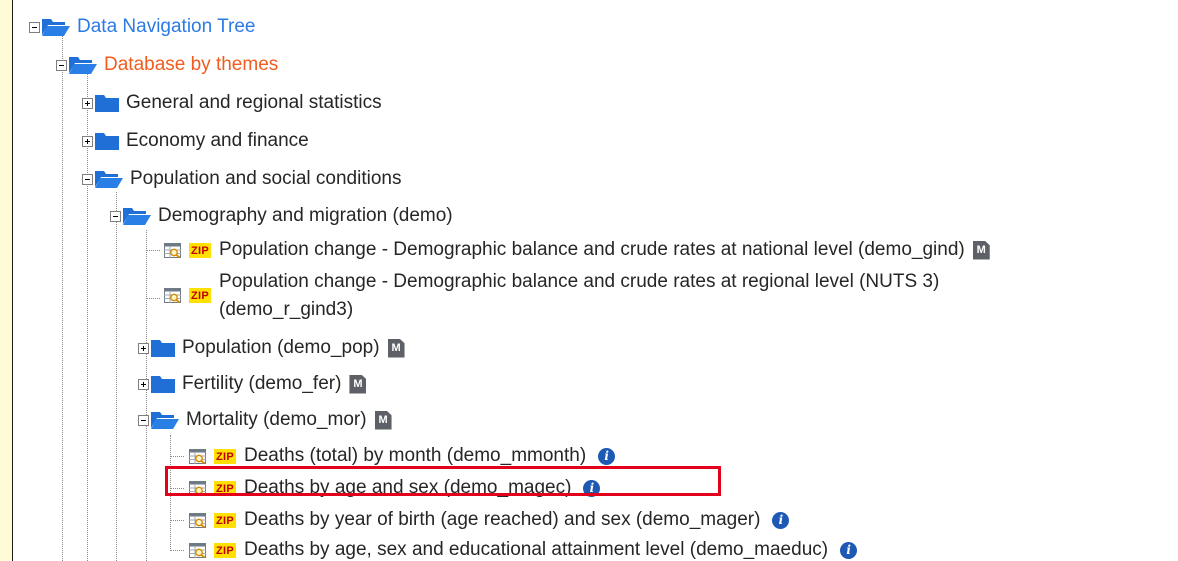 Image resolution: width=1178 pixels, height=561 pixels. Describe the element at coordinates (579, 310) in the screenshot. I see `dataset-label-continued: (demo_r_gind3)` at that location.